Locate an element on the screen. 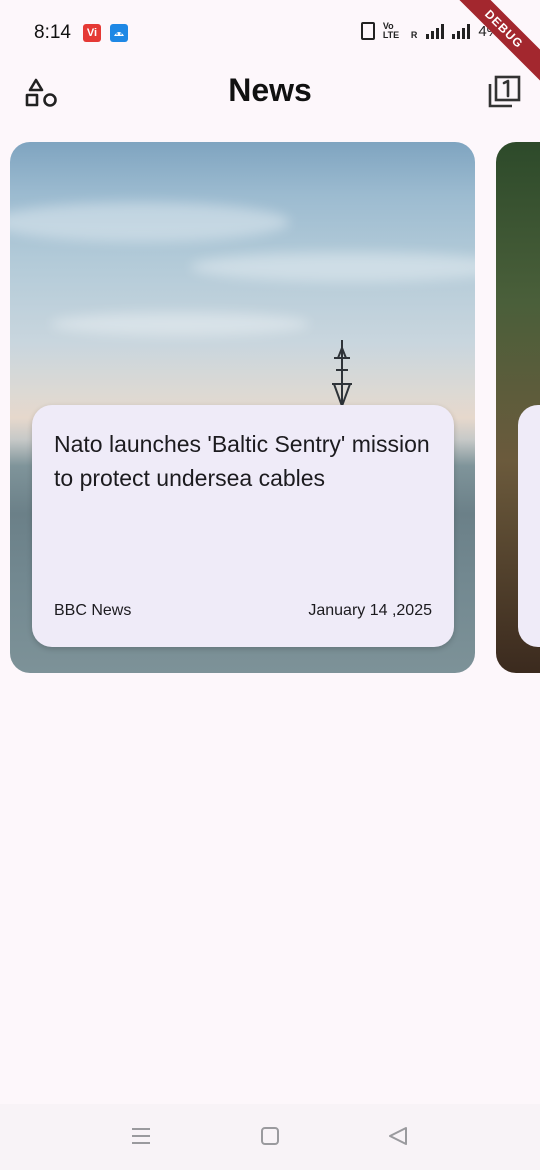 The width and height of the screenshot is (540, 1170). article-info-panel-next is located at coordinates (529, 526).